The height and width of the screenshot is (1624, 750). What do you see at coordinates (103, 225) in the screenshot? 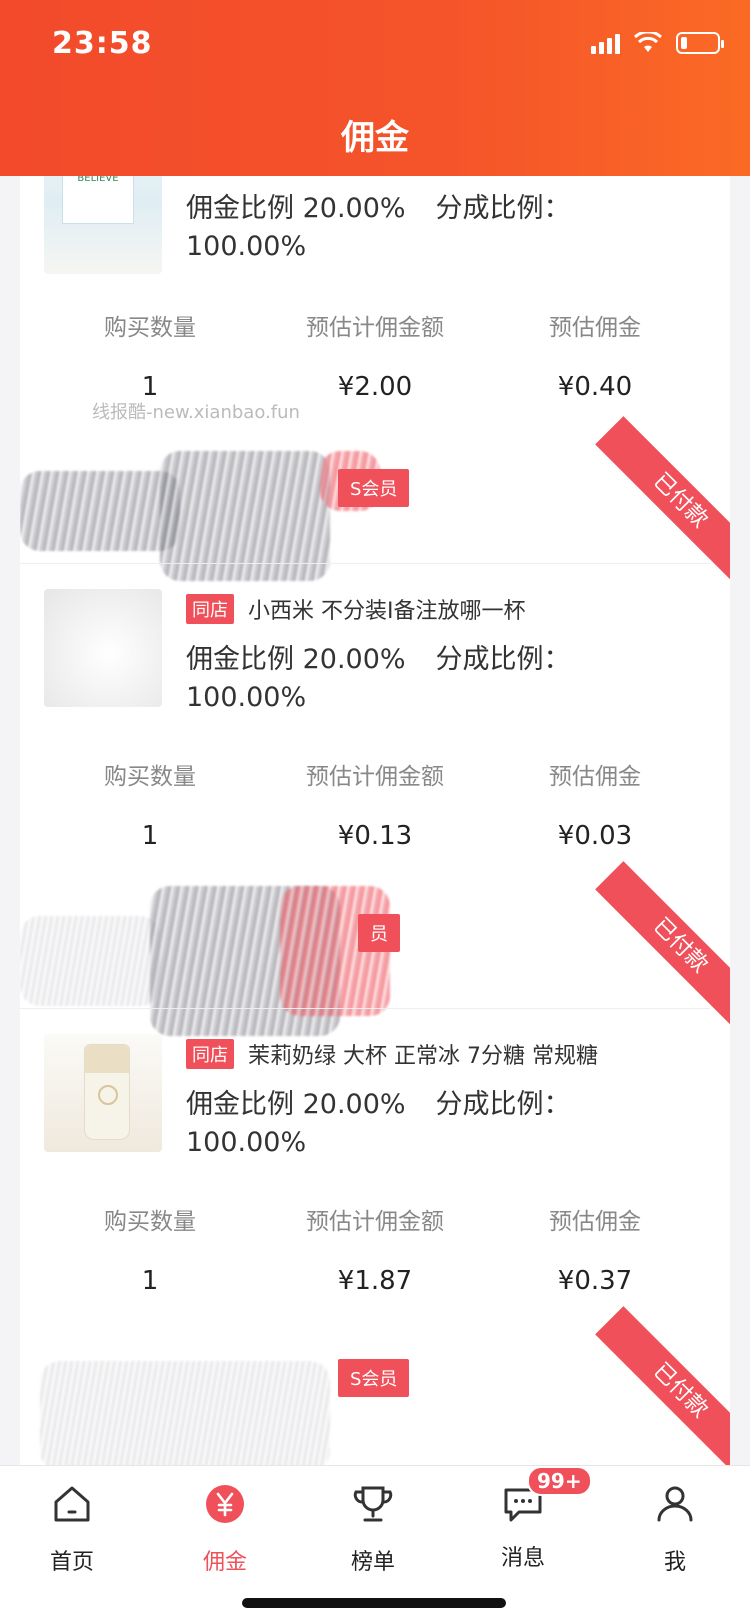
I see `product-thumbnail: BELIEVE` at bounding box center [103, 225].